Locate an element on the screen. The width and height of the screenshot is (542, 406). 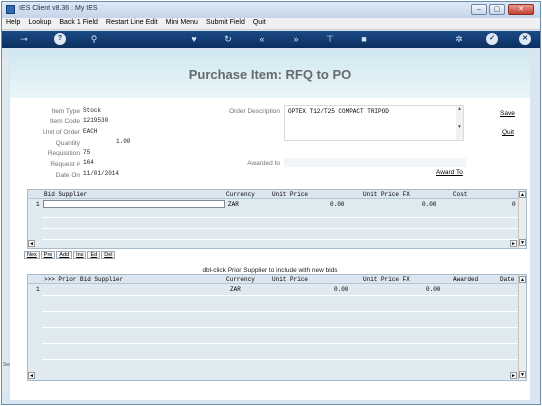
header-band: Purchase Item: RFQ to PO is located at coordinates (270, 74).